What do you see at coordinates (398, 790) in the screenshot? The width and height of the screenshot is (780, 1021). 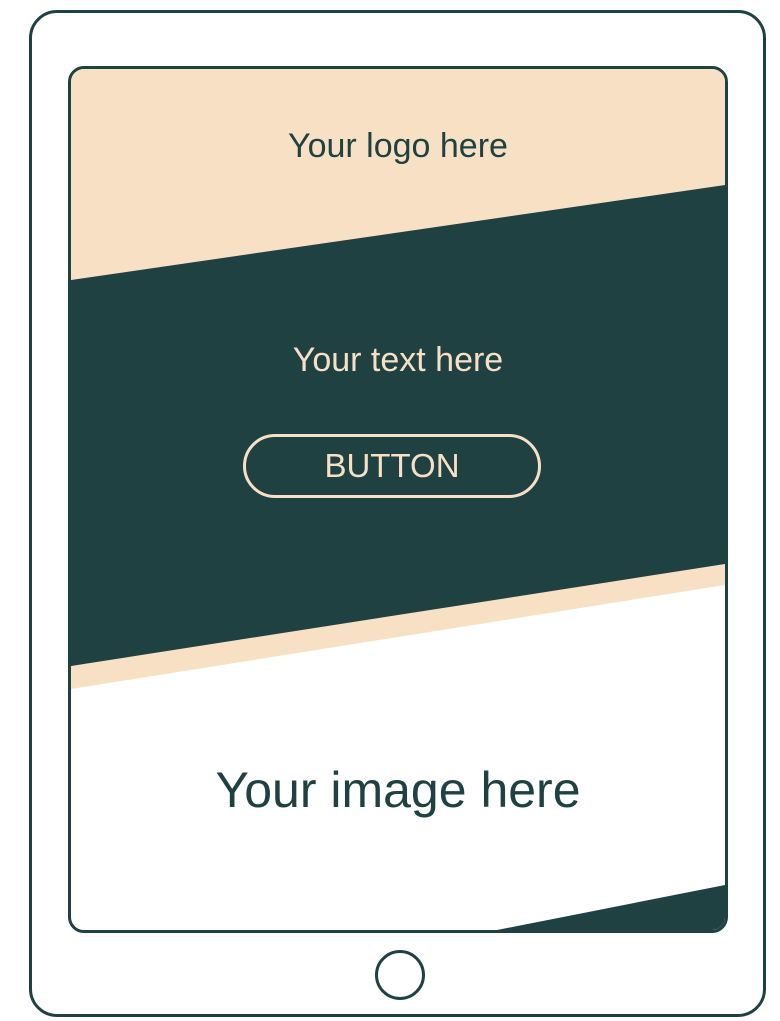 I see `image-placeholder: Your image here` at bounding box center [398, 790].